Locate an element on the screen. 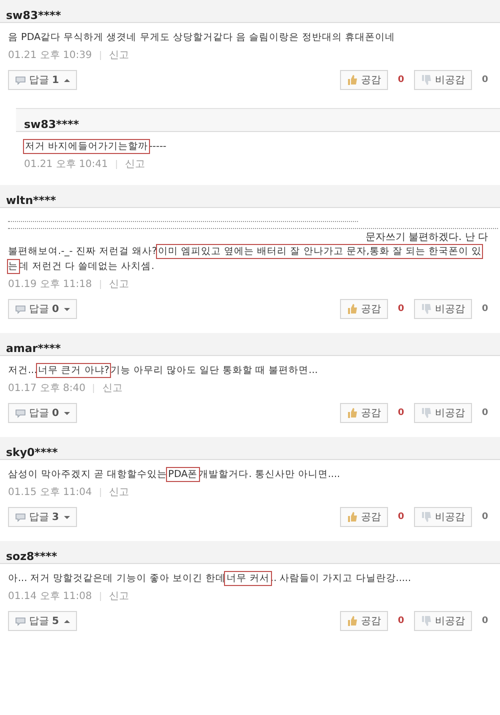  timestamp: 01.21 오후 10:39 is located at coordinates (50, 55).